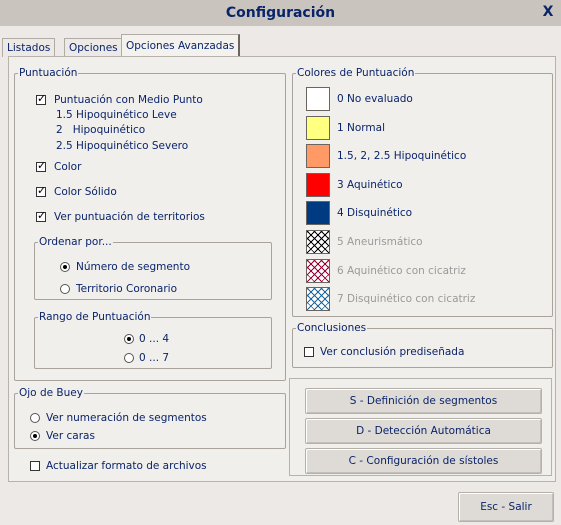 Image resolution: width=561 pixels, height=525 pixels. What do you see at coordinates (370, 185) in the screenshot?
I see `color-swatch-label: 3 Aquinético` at bounding box center [370, 185].